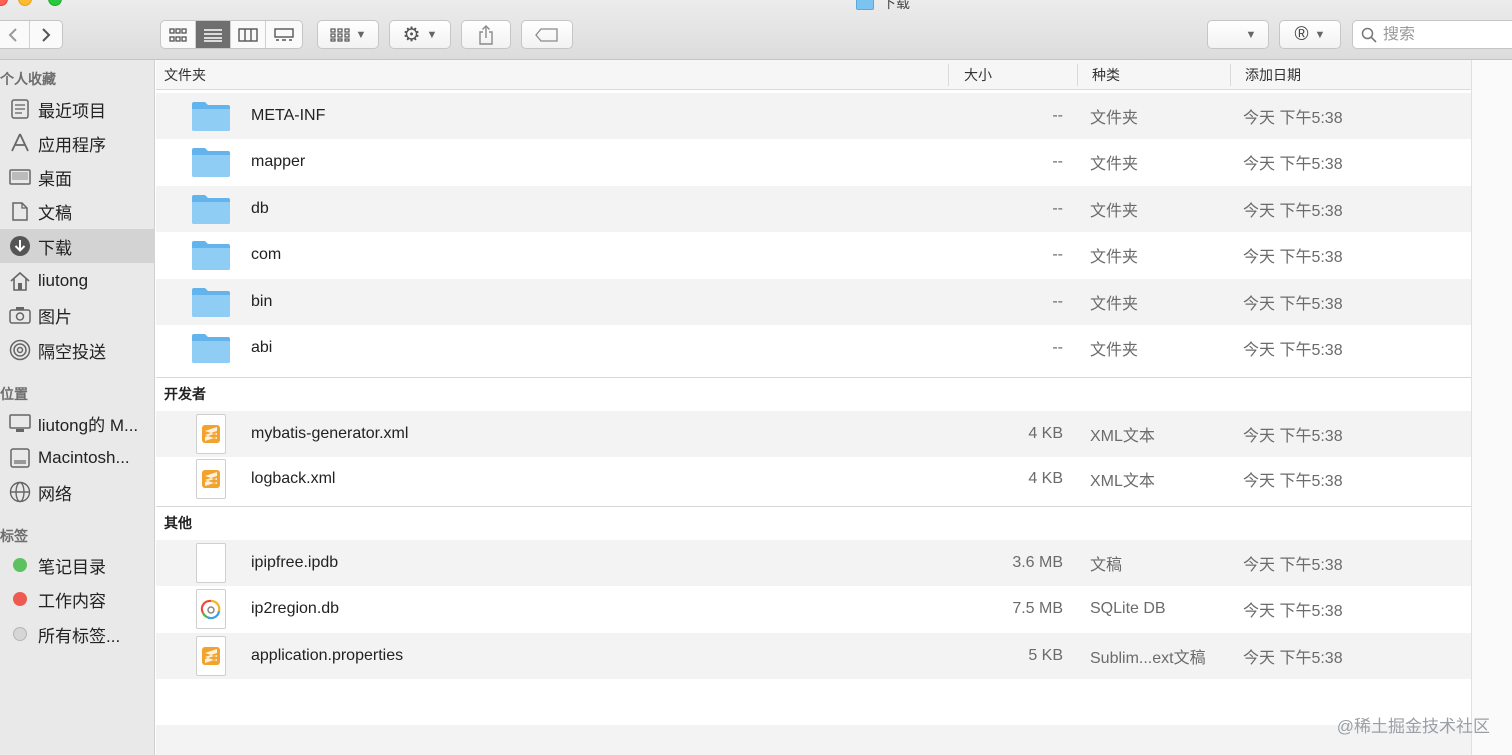 The image size is (1512, 755). Describe the element at coordinates (1443, 34) in the screenshot. I see `search-input` at that location.